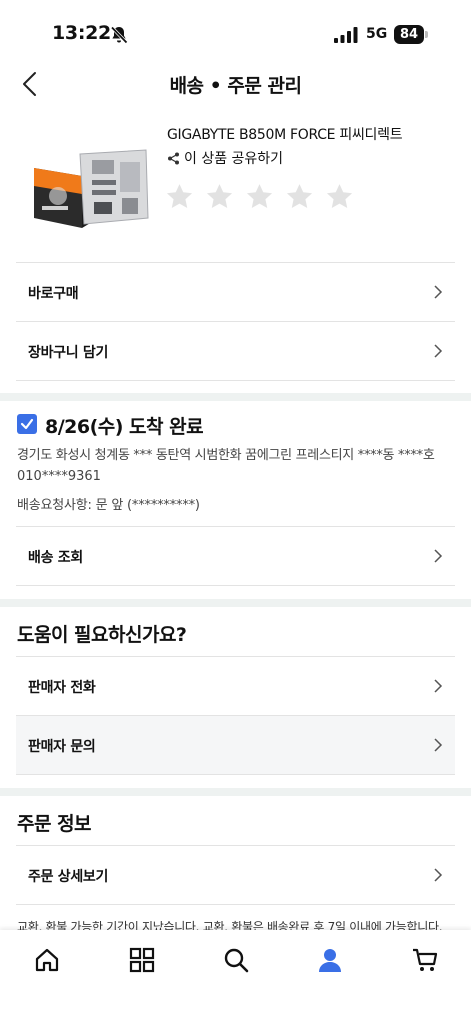 This screenshot has height=1024, width=471. I want to click on call-seller-row: 판매자 전화, so click(235, 686).